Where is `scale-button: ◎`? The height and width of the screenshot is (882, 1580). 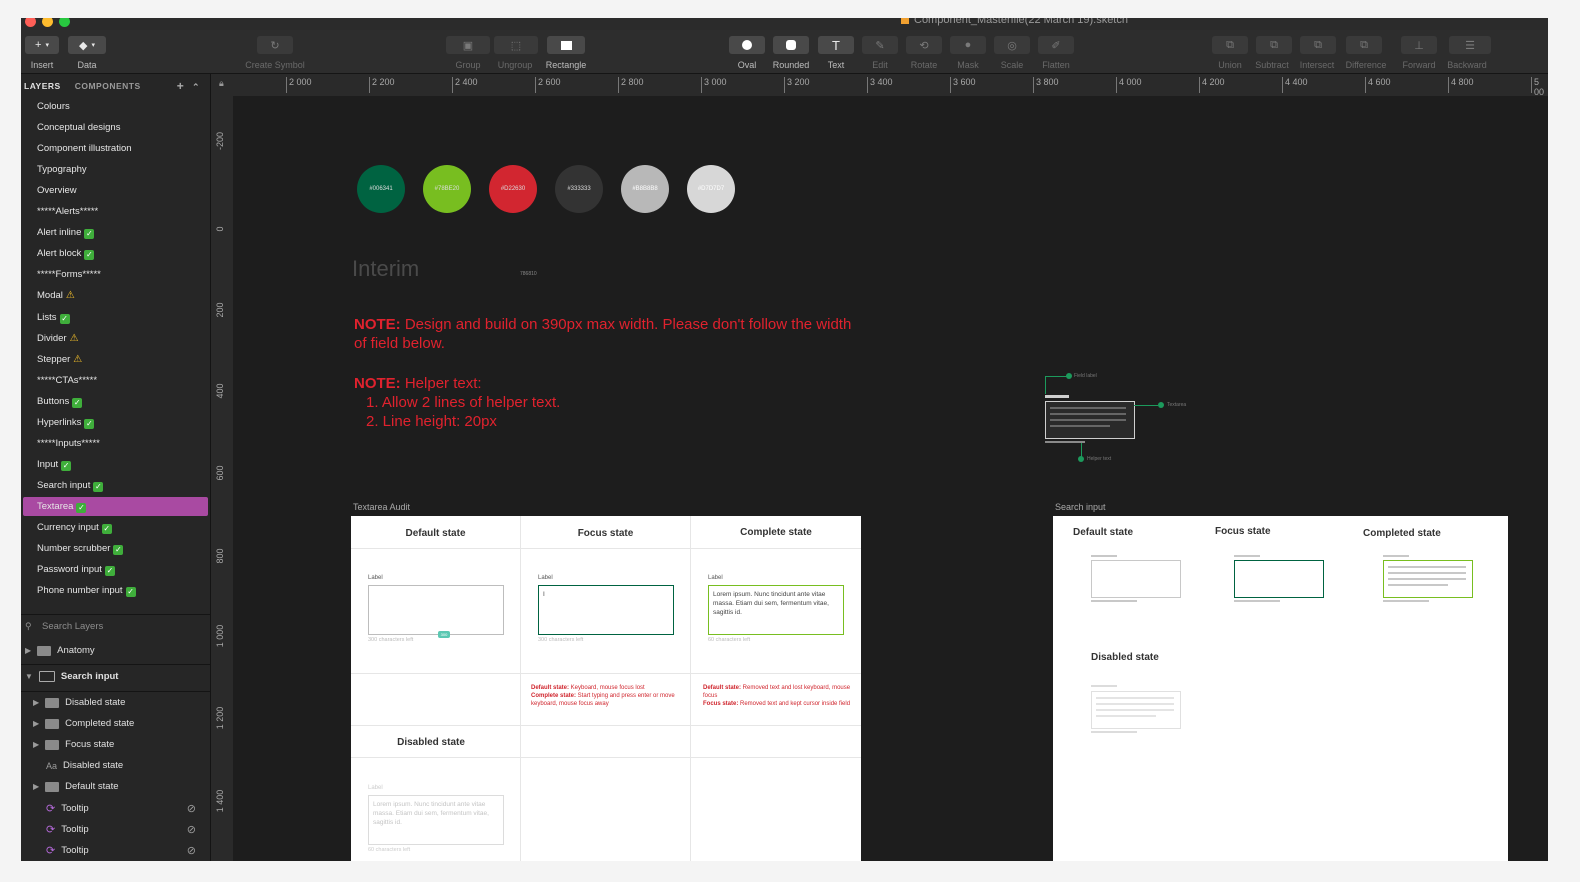 scale-button: ◎ is located at coordinates (1012, 45).